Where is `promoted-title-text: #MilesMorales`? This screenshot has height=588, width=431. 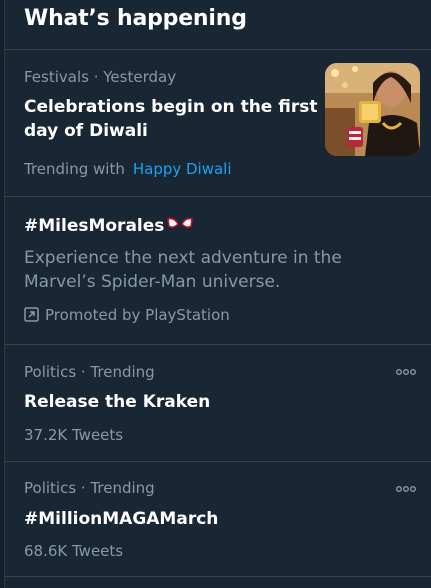 promoted-title-text: #MilesMorales is located at coordinates (94, 226).